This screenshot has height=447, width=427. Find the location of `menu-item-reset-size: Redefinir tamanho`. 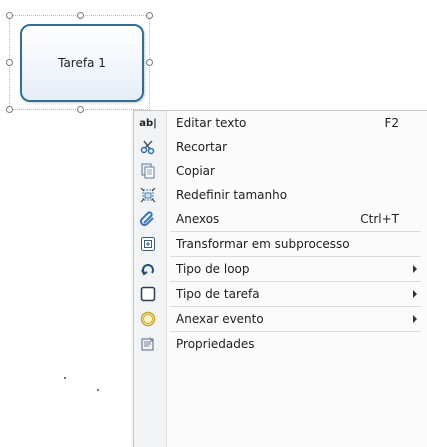

menu-item-reset-size: Redefinir tamanho is located at coordinates (280, 195).